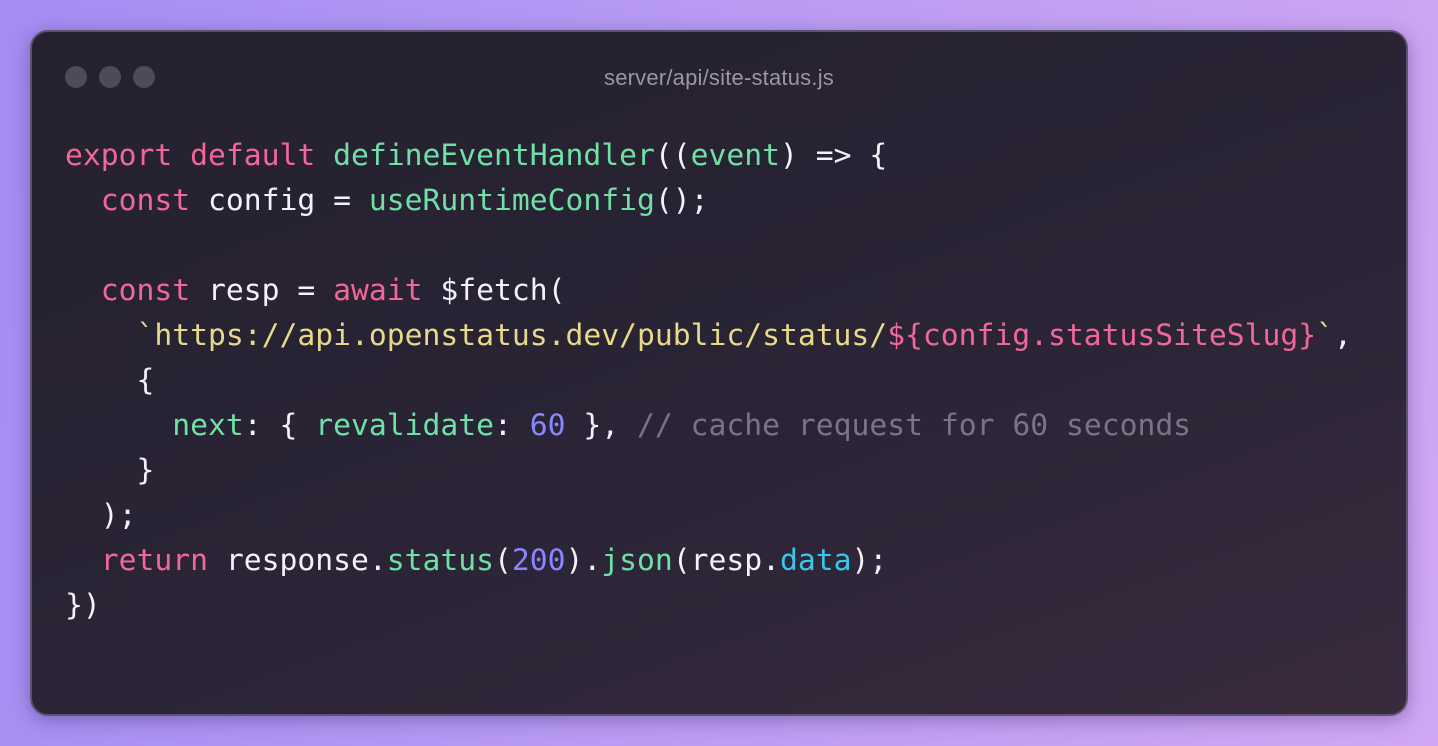 The image size is (1438, 746). What do you see at coordinates (279, 200) in the screenshot?
I see `code-token: config =` at bounding box center [279, 200].